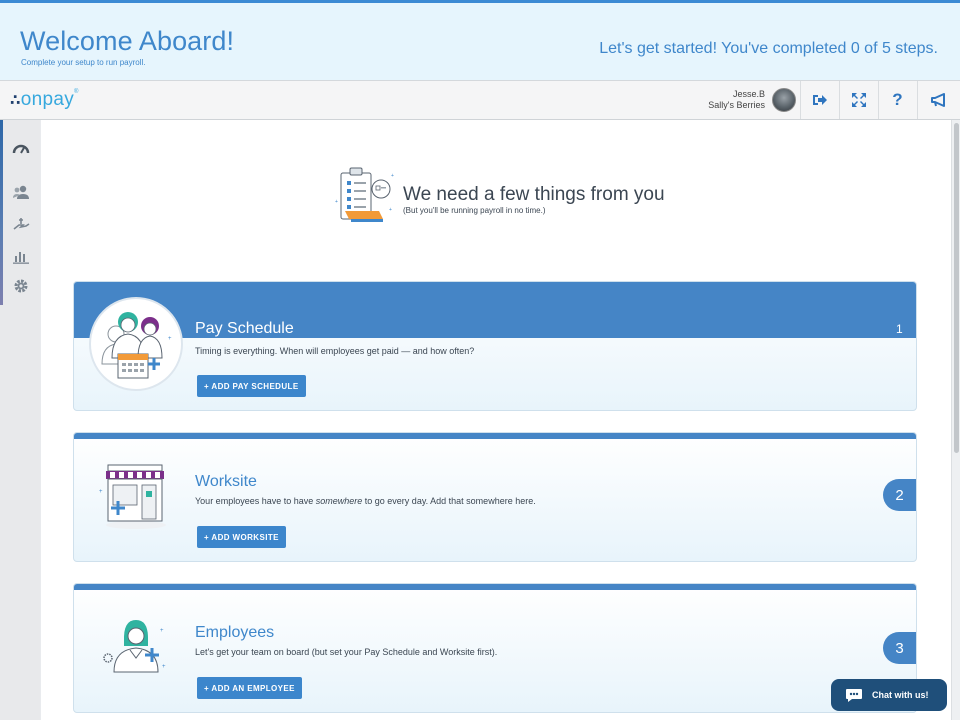 Image resolution: width=960 pixels, height=720 pixels. I want to click on sign-out-button, so click(819, 100).